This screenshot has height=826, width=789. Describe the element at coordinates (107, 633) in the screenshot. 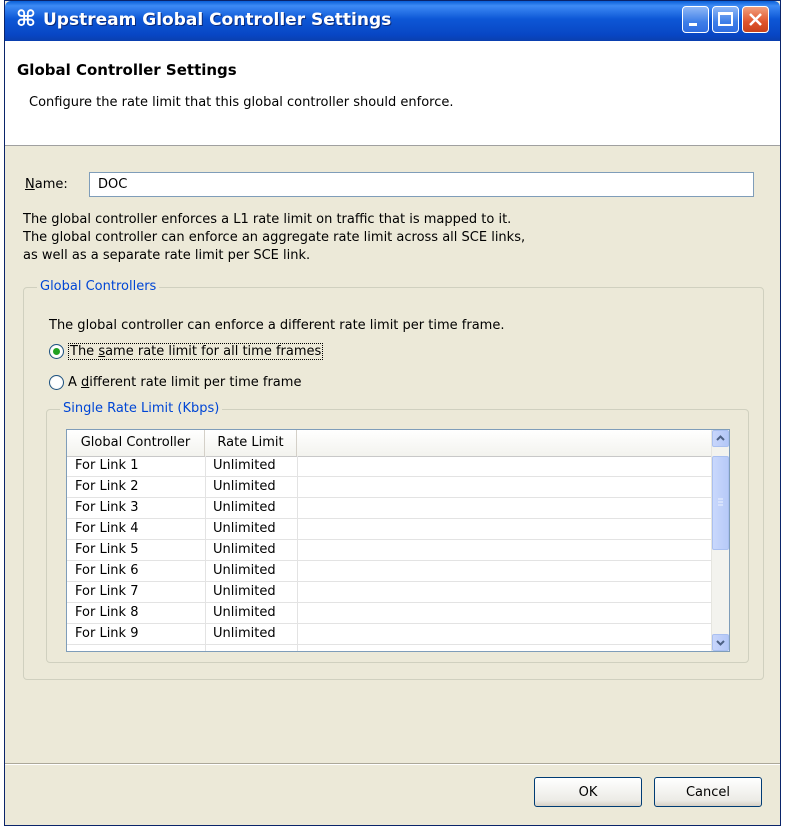

I see `cell-link: For Link 9` at that location.